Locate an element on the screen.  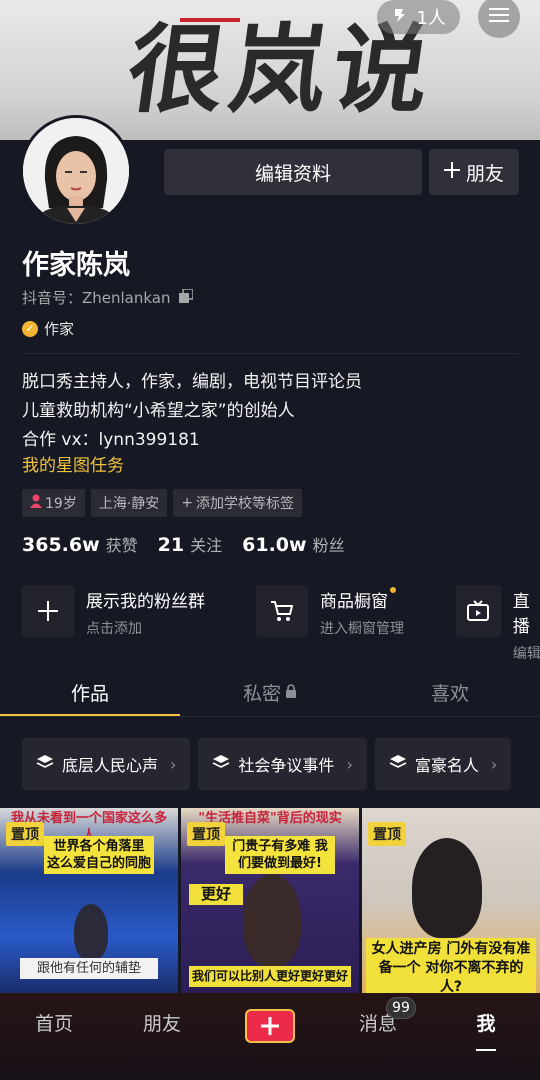
content-tabs: 作品 私密 喜欢 is located at coordinates (270, 692).